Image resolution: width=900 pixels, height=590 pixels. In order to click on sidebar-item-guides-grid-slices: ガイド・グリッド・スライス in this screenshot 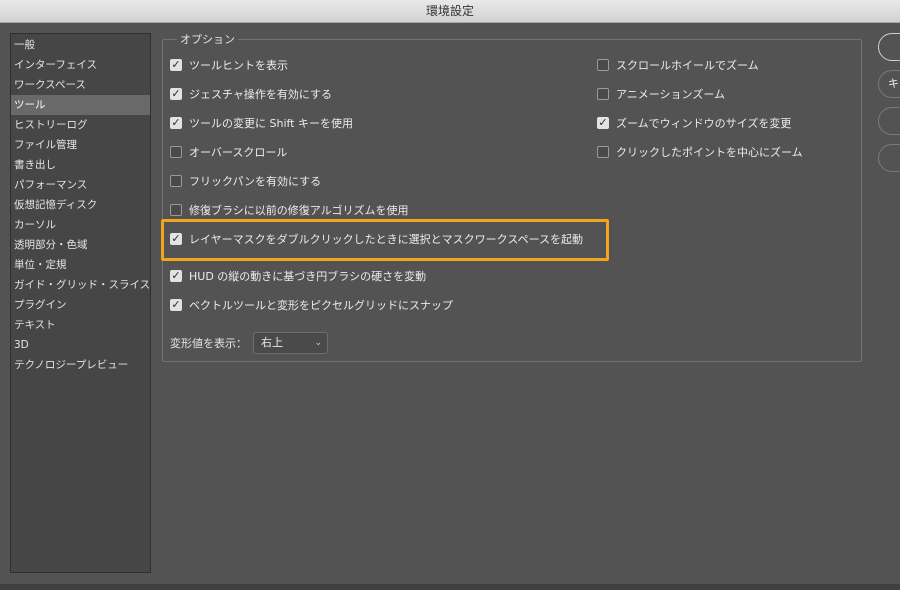, I will do `click(80, 285)`.